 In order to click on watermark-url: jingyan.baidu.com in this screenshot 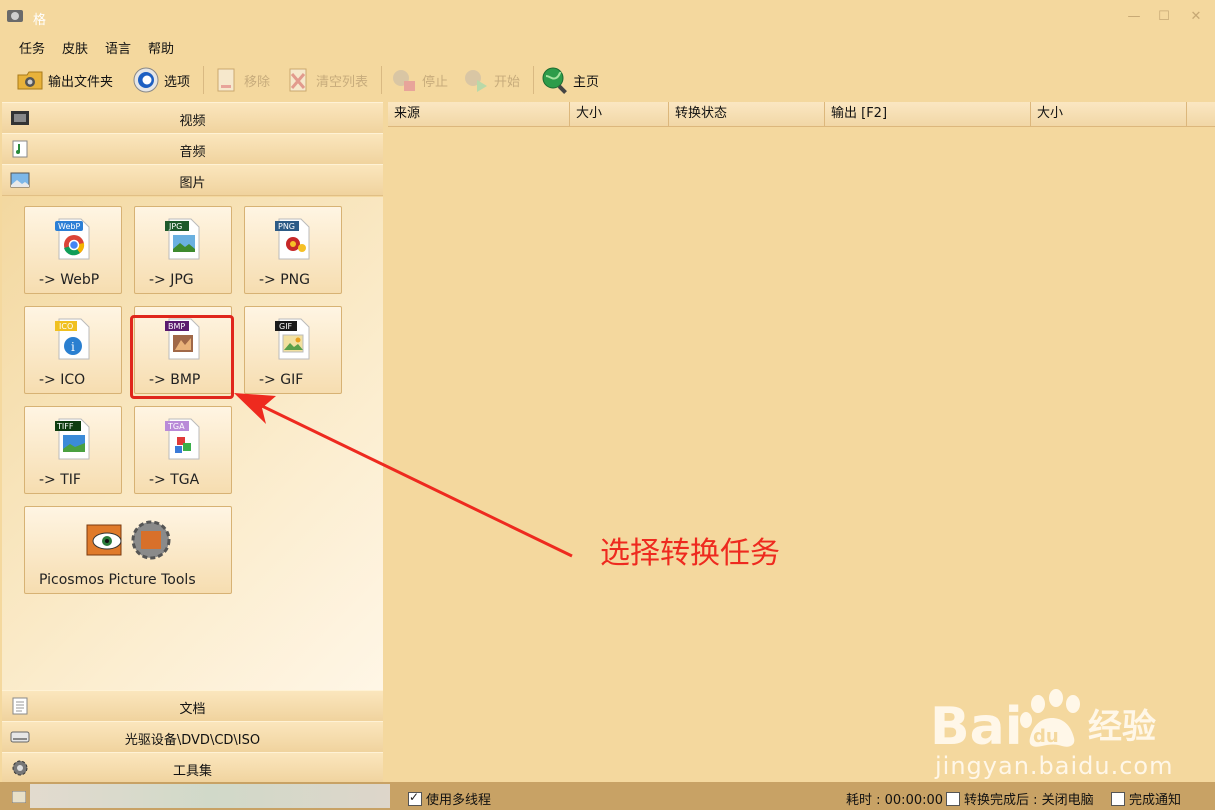, I will do `click(1054, 766)`.